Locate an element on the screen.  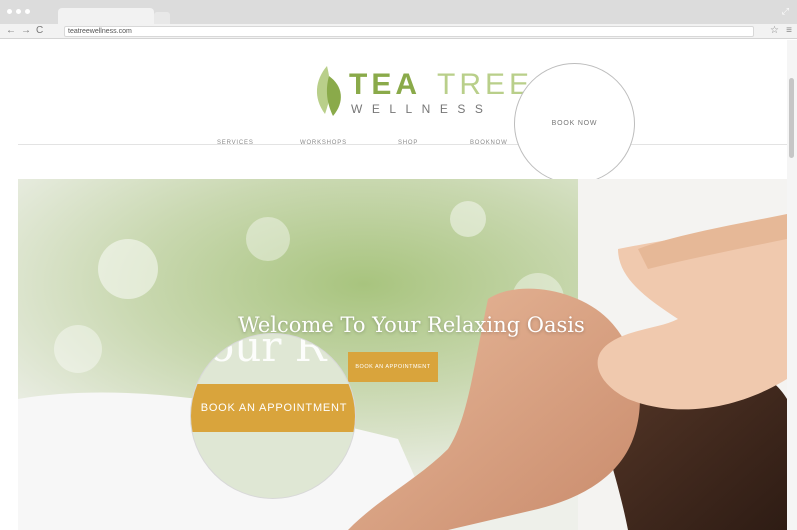
leaf-icon is located at coordinates (328, 91).